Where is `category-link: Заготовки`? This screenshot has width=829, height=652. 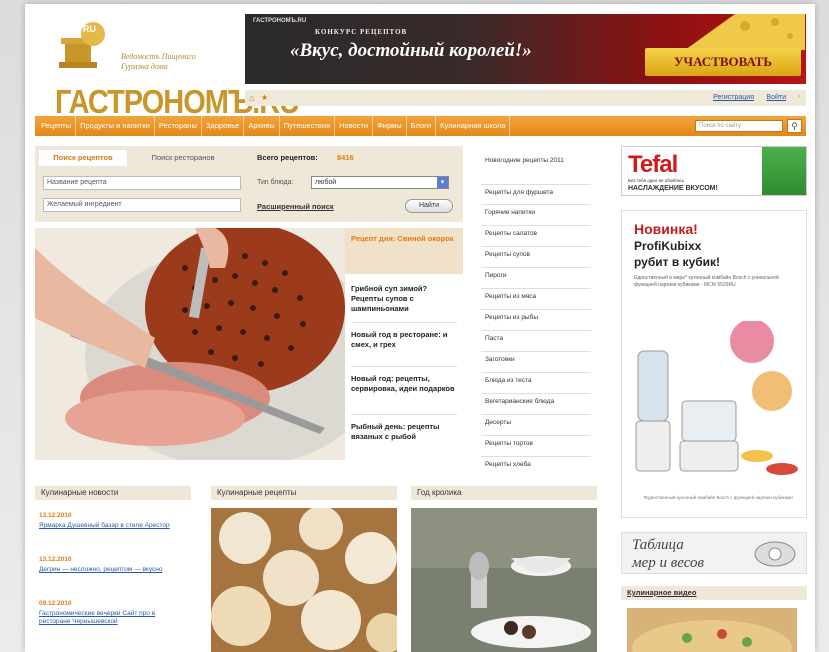
category-link: Заготовки is located at coordinates (540, 359).